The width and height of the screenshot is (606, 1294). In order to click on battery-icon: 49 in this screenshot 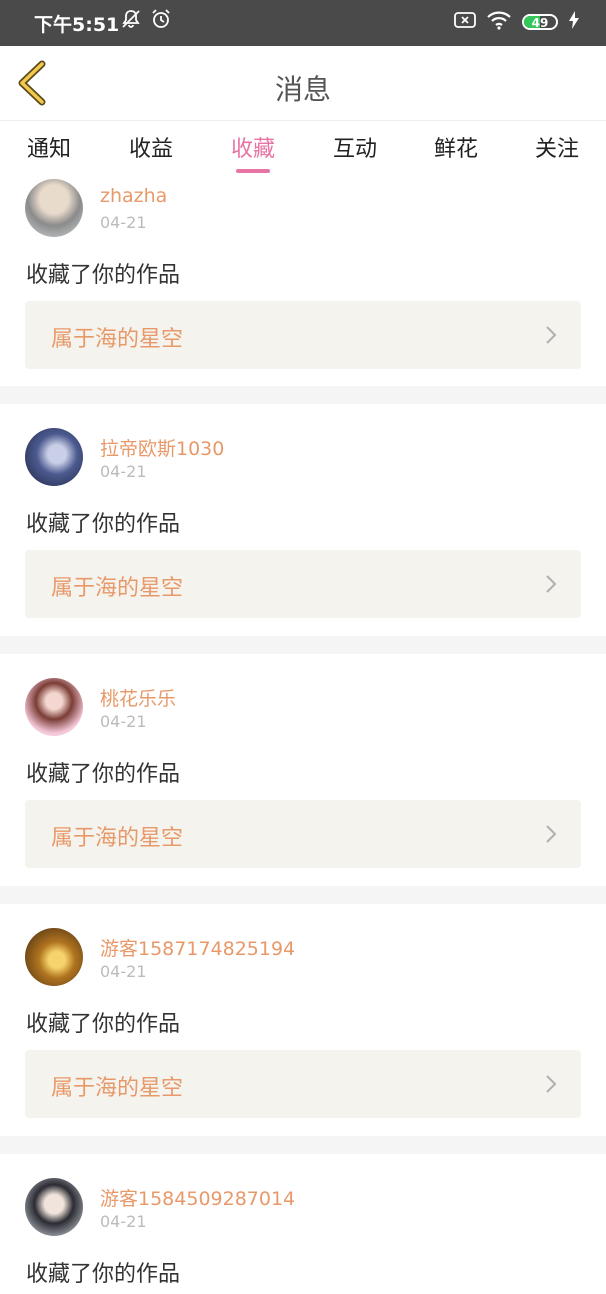, I will do `click(540, 22)`.